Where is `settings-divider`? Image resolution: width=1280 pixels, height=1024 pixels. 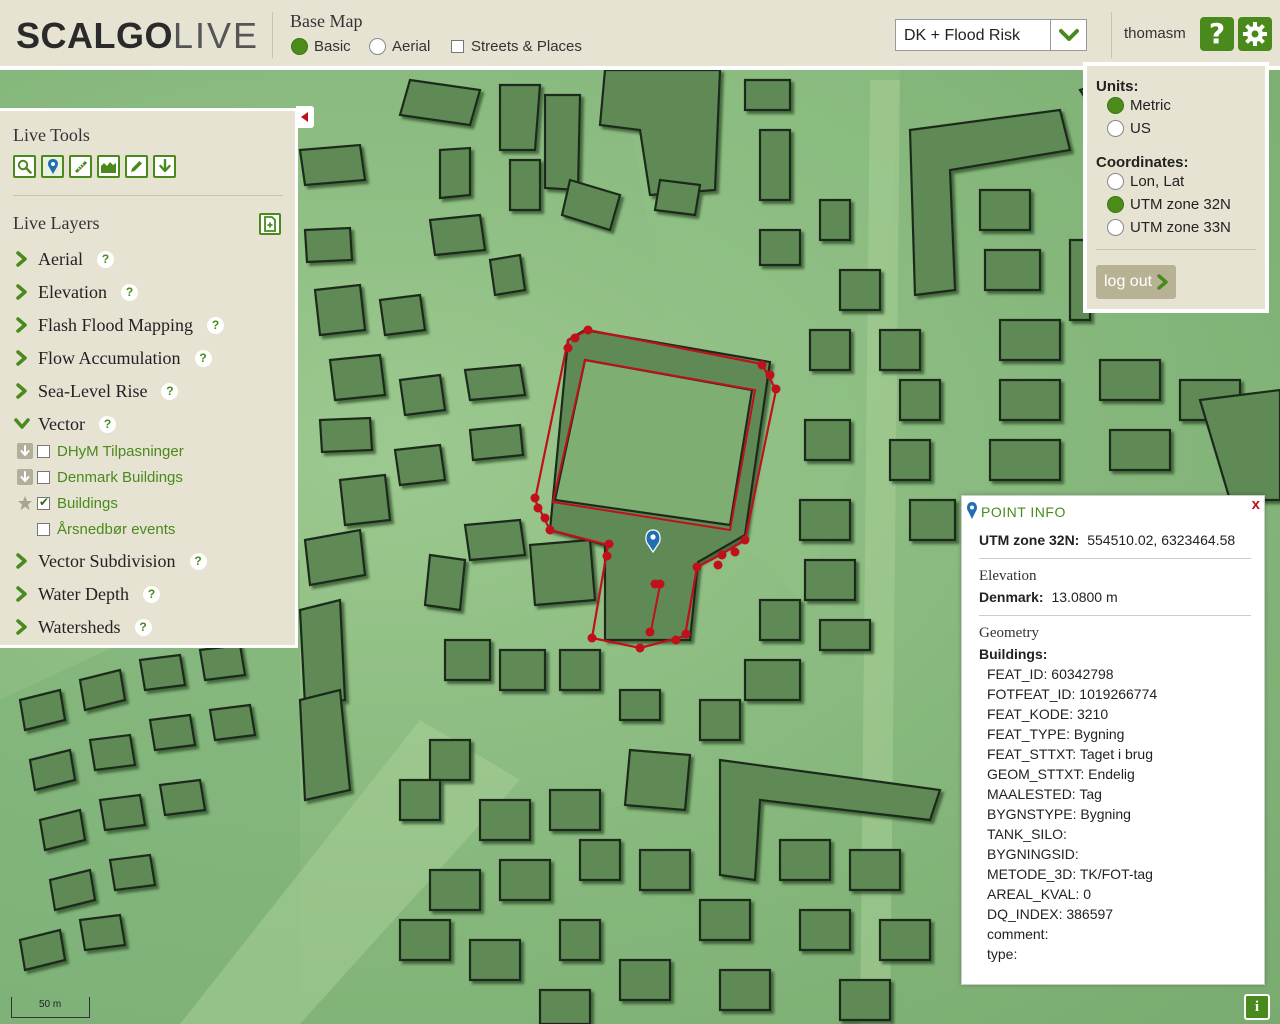
settings-divider is located at coordinates (1176, 249).